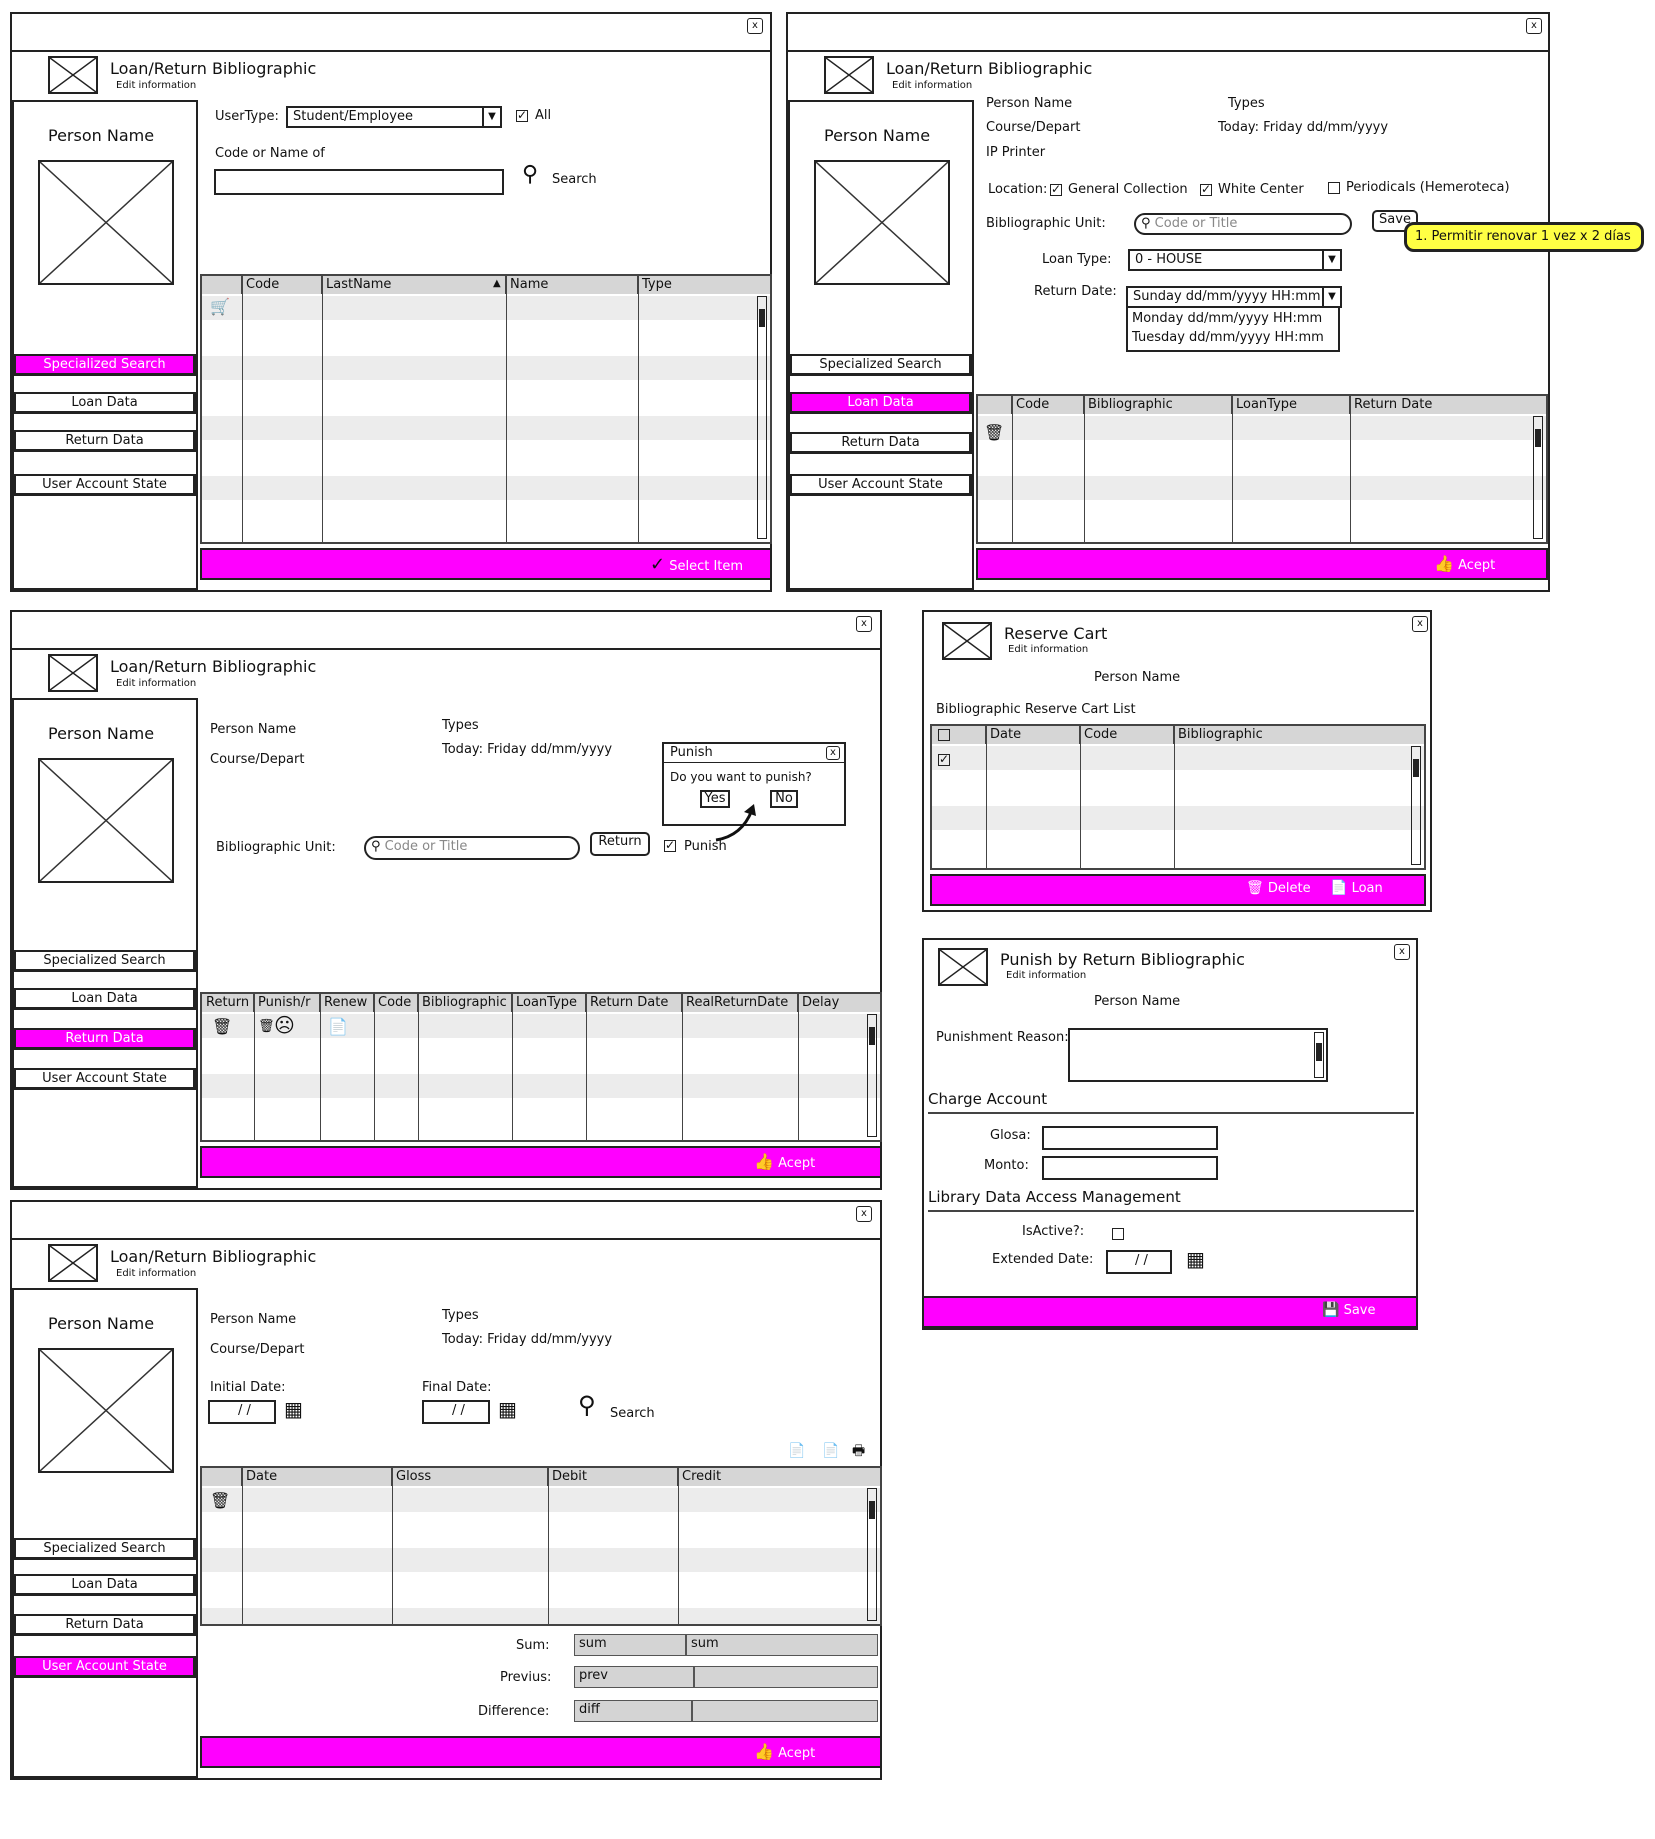  What do you see at coordinates (228, 1003) in the screenshot?
I see `column-header-return: Return` at bounding box center [228, 1003].